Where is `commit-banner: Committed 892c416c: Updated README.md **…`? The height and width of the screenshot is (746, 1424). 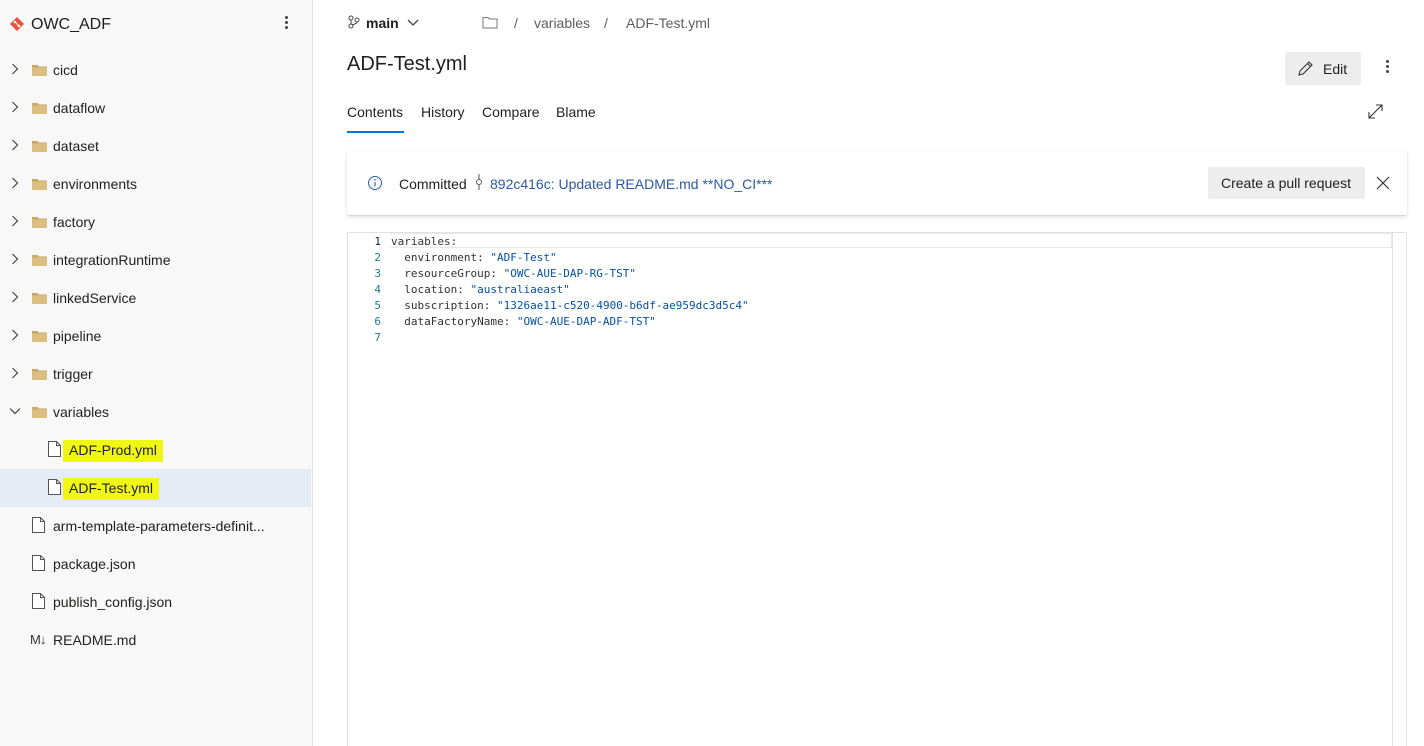
commit-banner: Committed 892c416c: Updated README.md **… is located at coordinates (877, 183).